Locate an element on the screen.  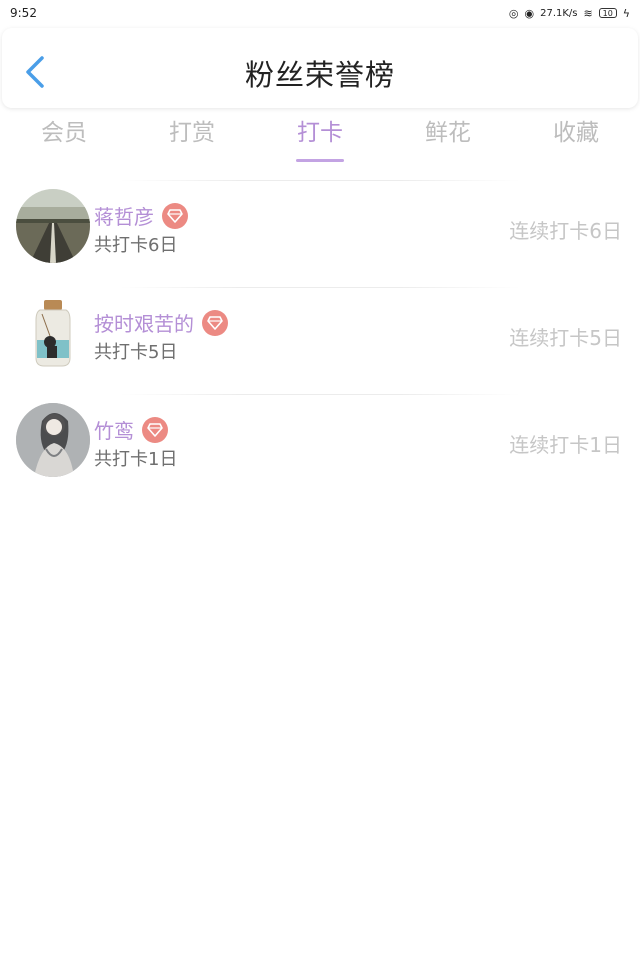
total-checkins: 共打卡5日 is located at coordinates (136, 352).